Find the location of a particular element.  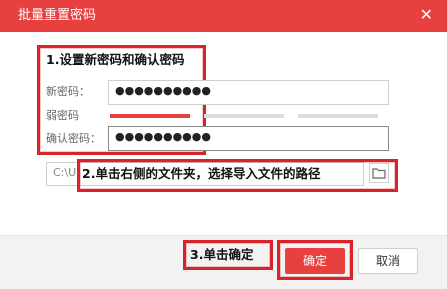

cancel-button: 取消 is located at coordinates (388, 261).